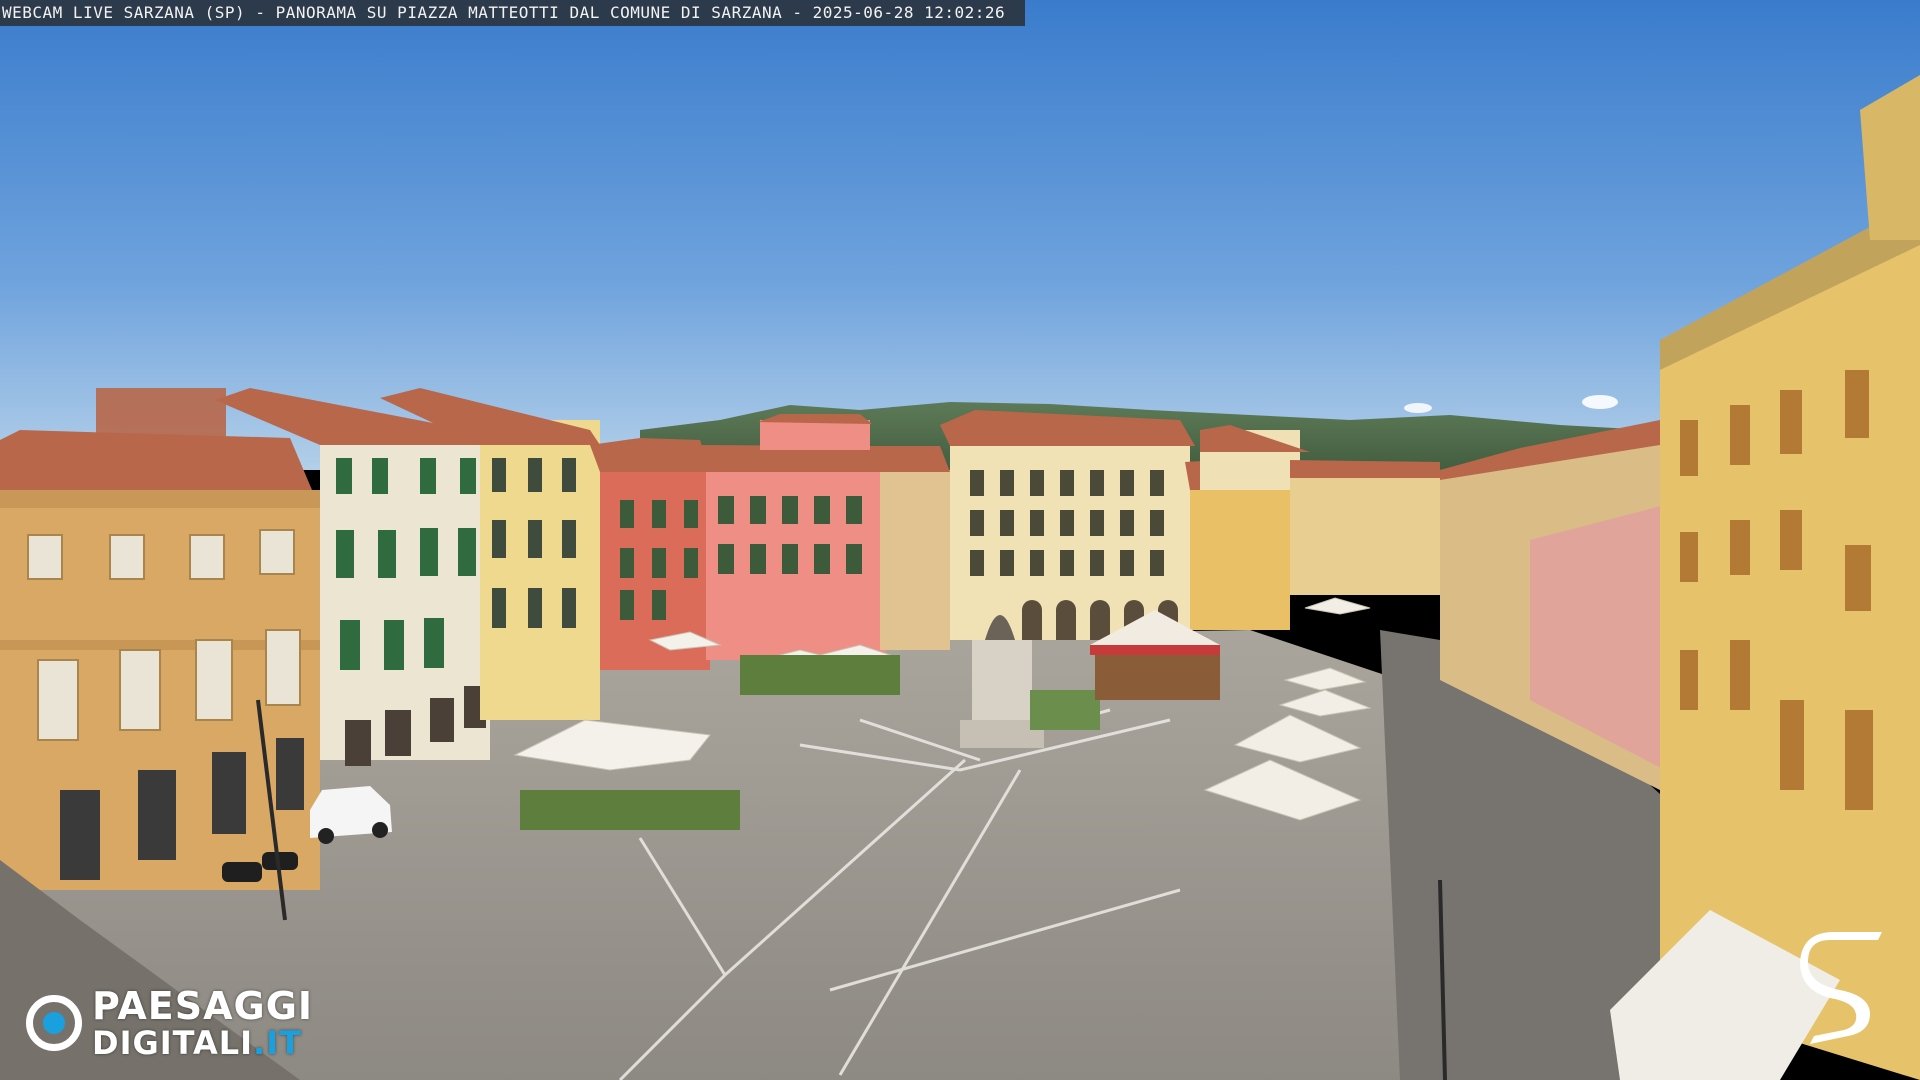 The image size is (1920, 1080). I want to click on logo-wordmark: PAESAGGI DIGITALI.IT, so click(202, 1023).